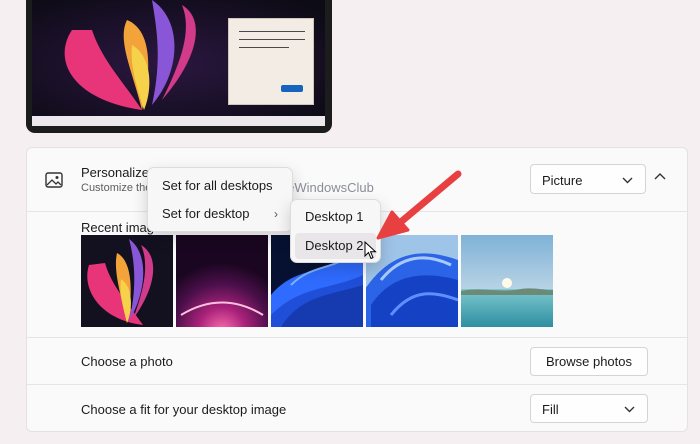 The image size is (700, 444). I want to click on menu-item-label: Set for desktop, so click(206, 213).